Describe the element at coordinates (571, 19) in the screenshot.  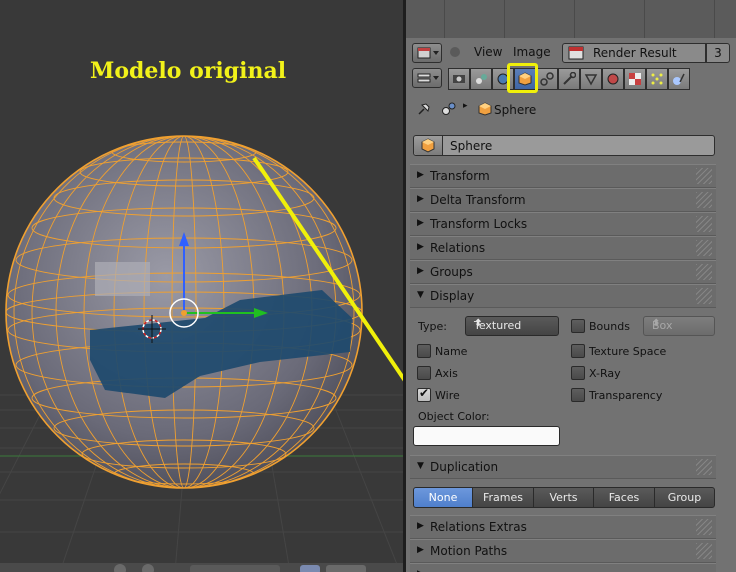
I see `image-editor-canvas` at that location.